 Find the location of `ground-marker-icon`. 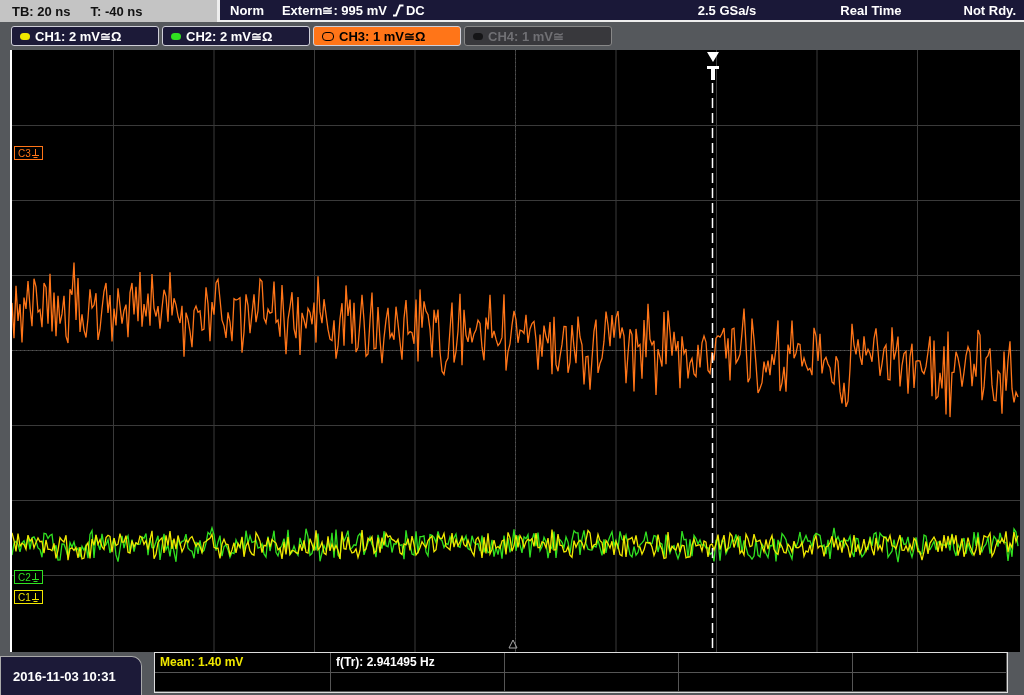

ground-marker-icon is located at coordinates (513, 644).